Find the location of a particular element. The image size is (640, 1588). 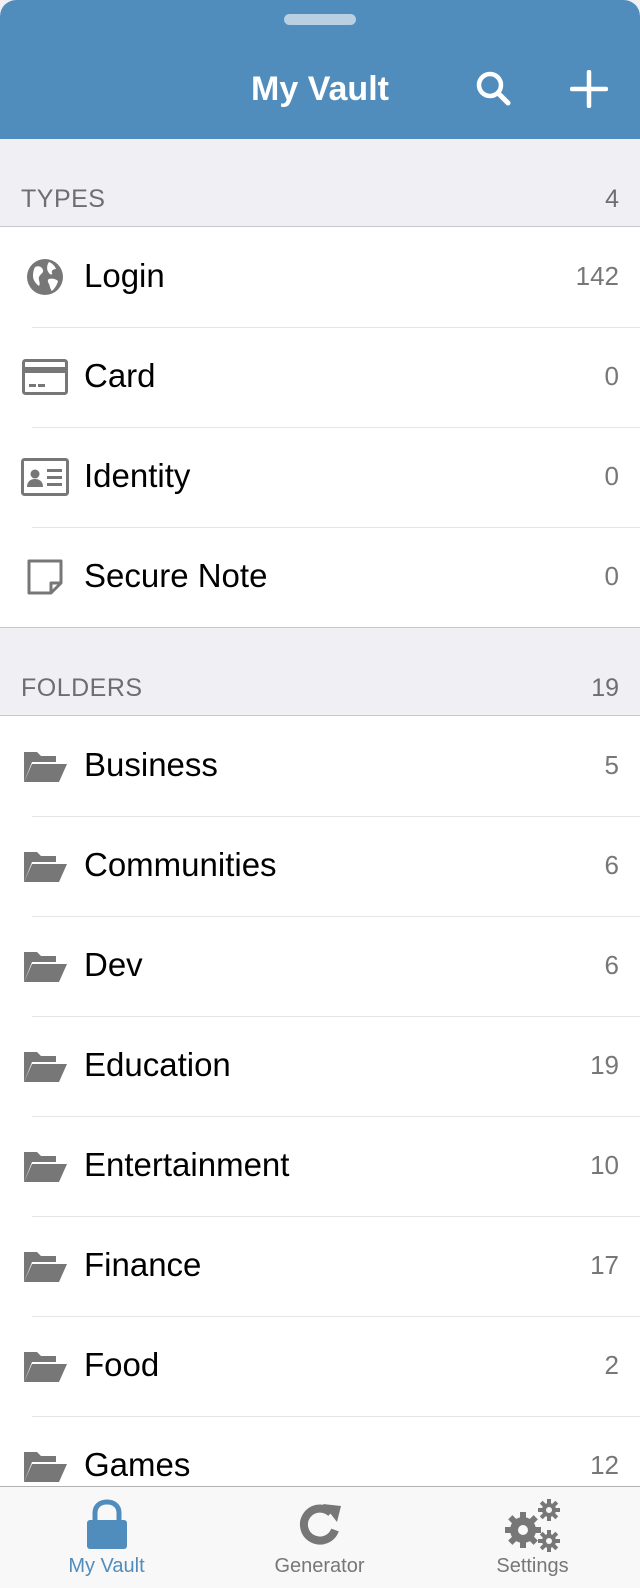

folder-row-finance: Finance 17 is located at coordinates (320, 1266).